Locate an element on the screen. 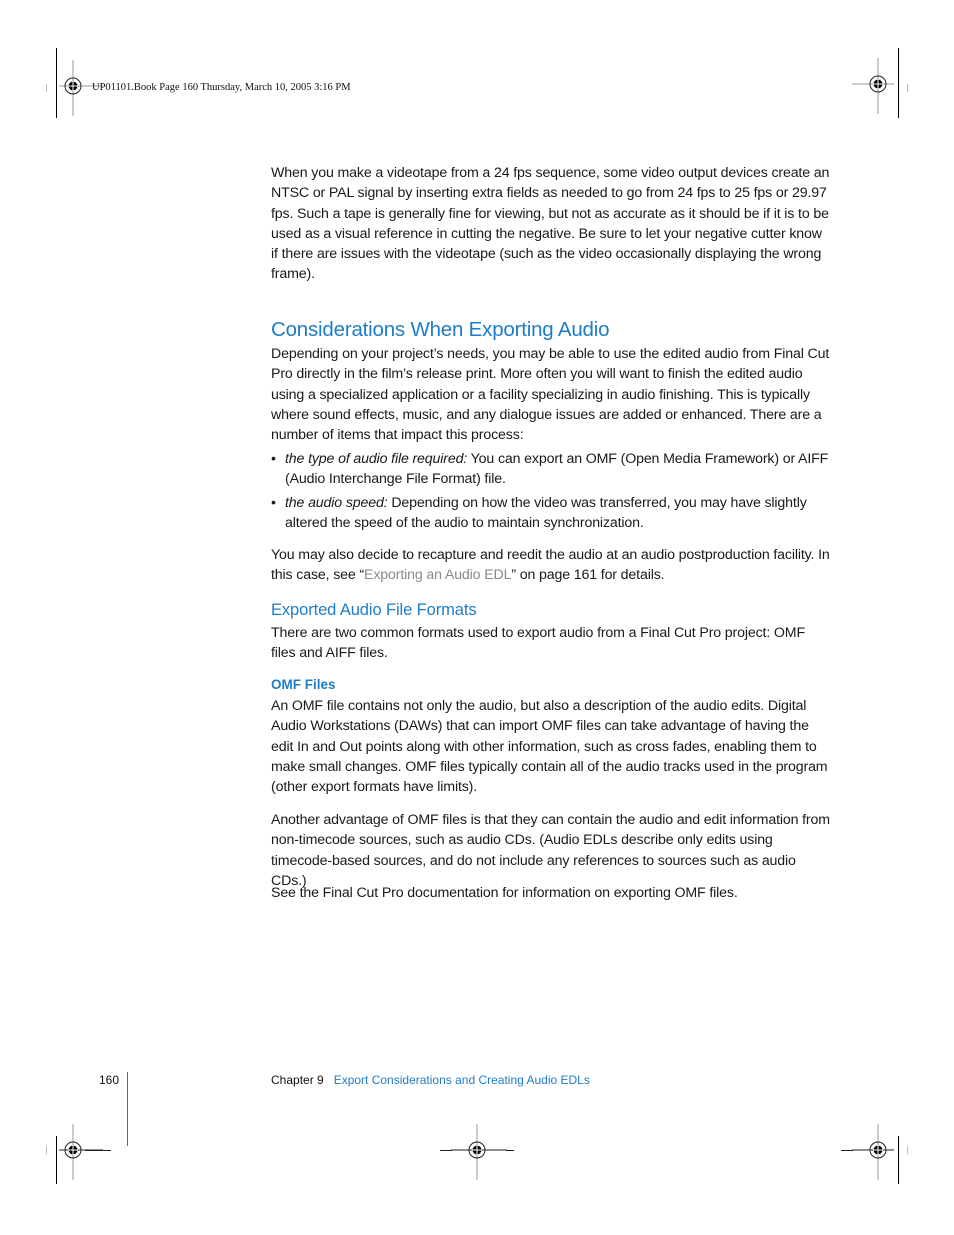 The width and height of the screenshot is (954, 1235). crop-mark-bottom-right-horizontal is located at coordinates (847, 1150).